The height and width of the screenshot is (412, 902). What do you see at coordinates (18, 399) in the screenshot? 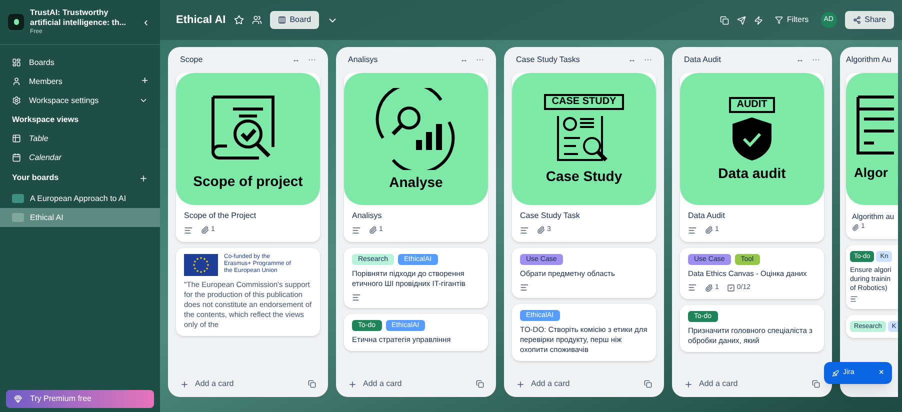
I see `gem-icon` at bounding box center [18, 399].